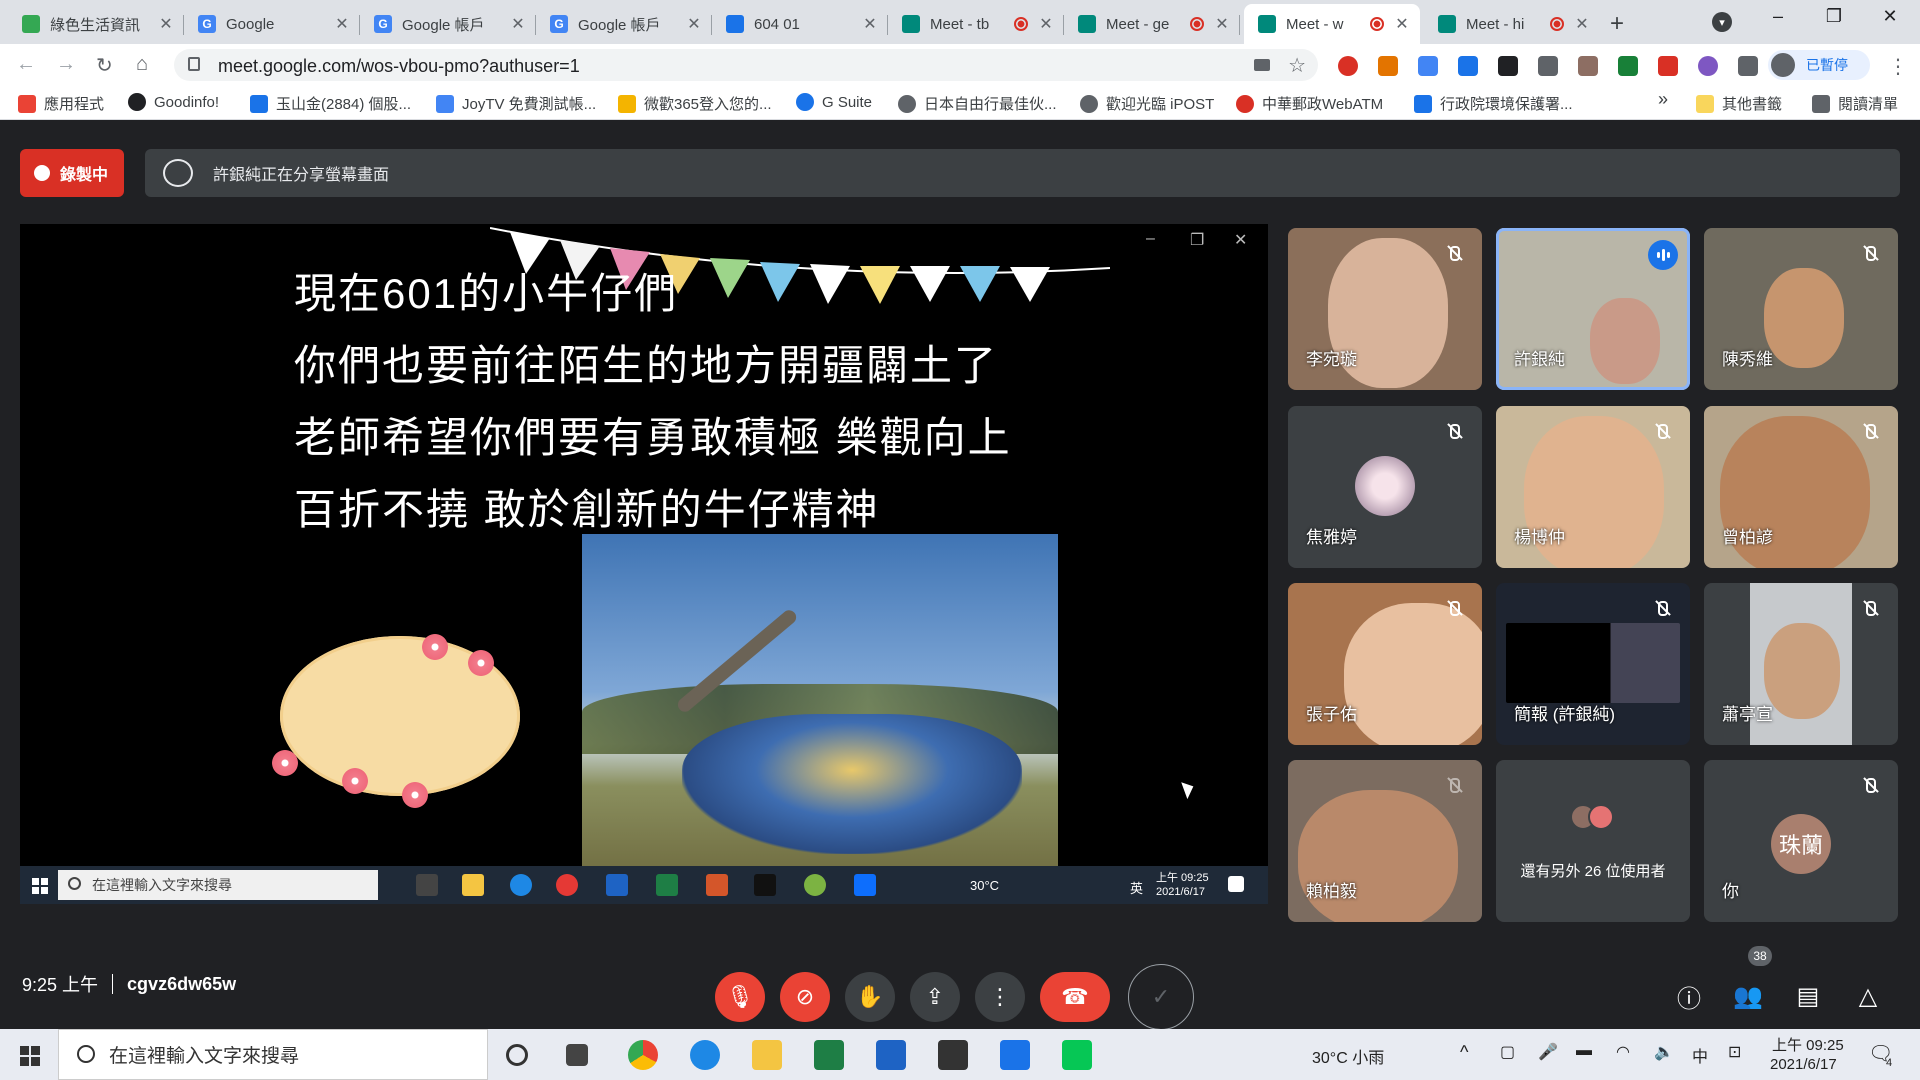  What do you see at coordinates (1898, 66) in the screenshot?
I see `browser-menu-icon: ⋮` at bounding box center [1898, 66].